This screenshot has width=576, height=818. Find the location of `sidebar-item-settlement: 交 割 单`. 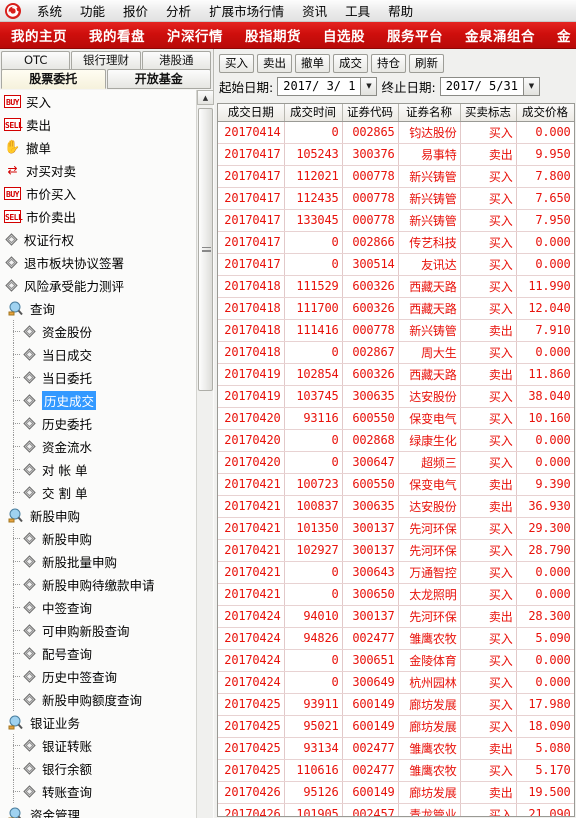

sidebar-item-settlement: 交 割 单 is located at coordinates (97, 492).